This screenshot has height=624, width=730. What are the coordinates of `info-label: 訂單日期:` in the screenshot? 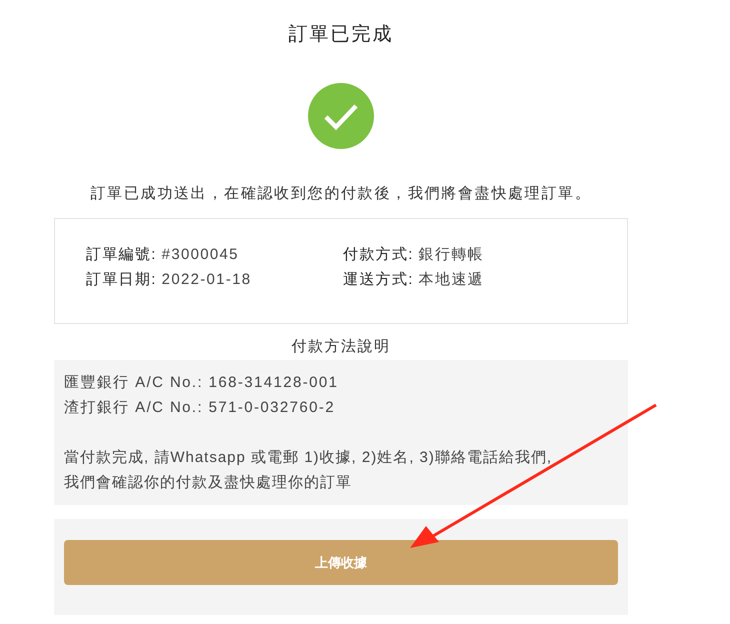 It's located at (121, 280).